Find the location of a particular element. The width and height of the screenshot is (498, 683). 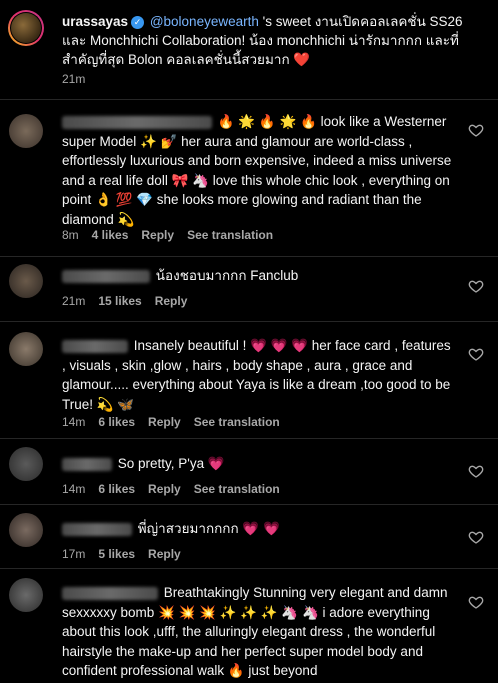

comment-likes: 4 likes is located at coordinates (110, 235).